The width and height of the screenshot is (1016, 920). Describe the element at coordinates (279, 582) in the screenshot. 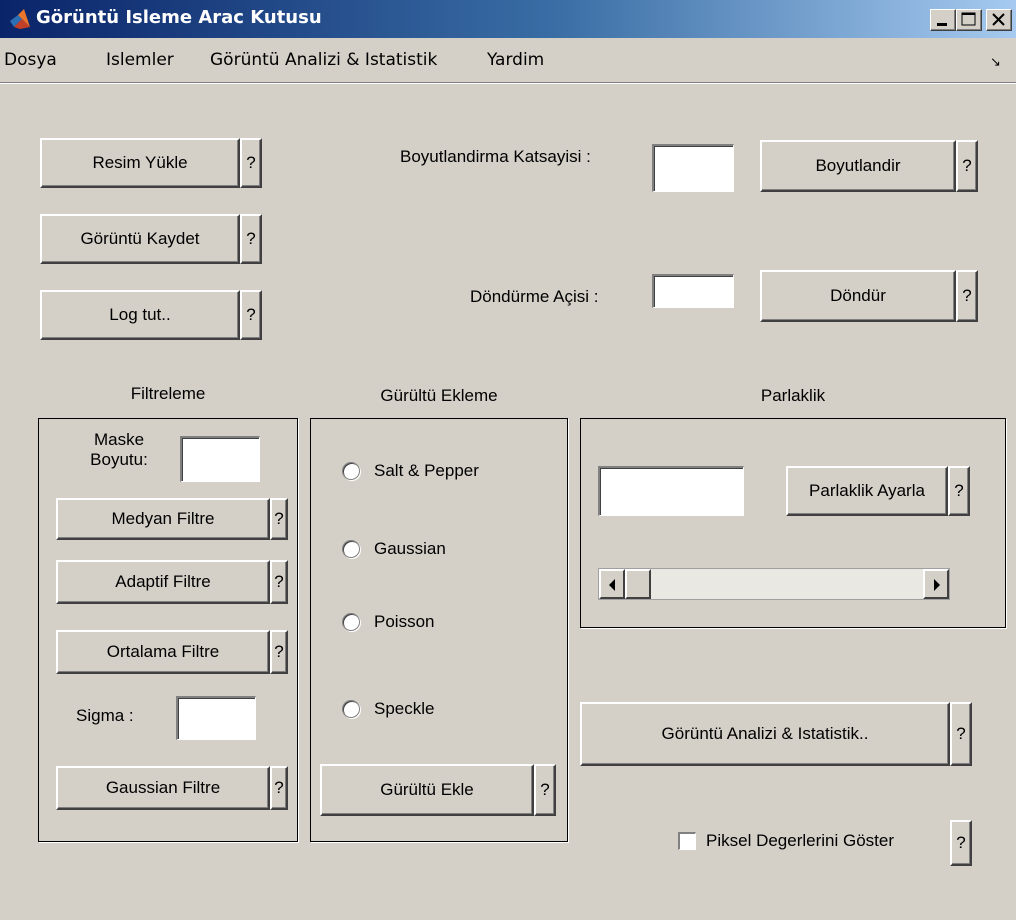

I see `adaptive-filter-help-button: ?` at that location.